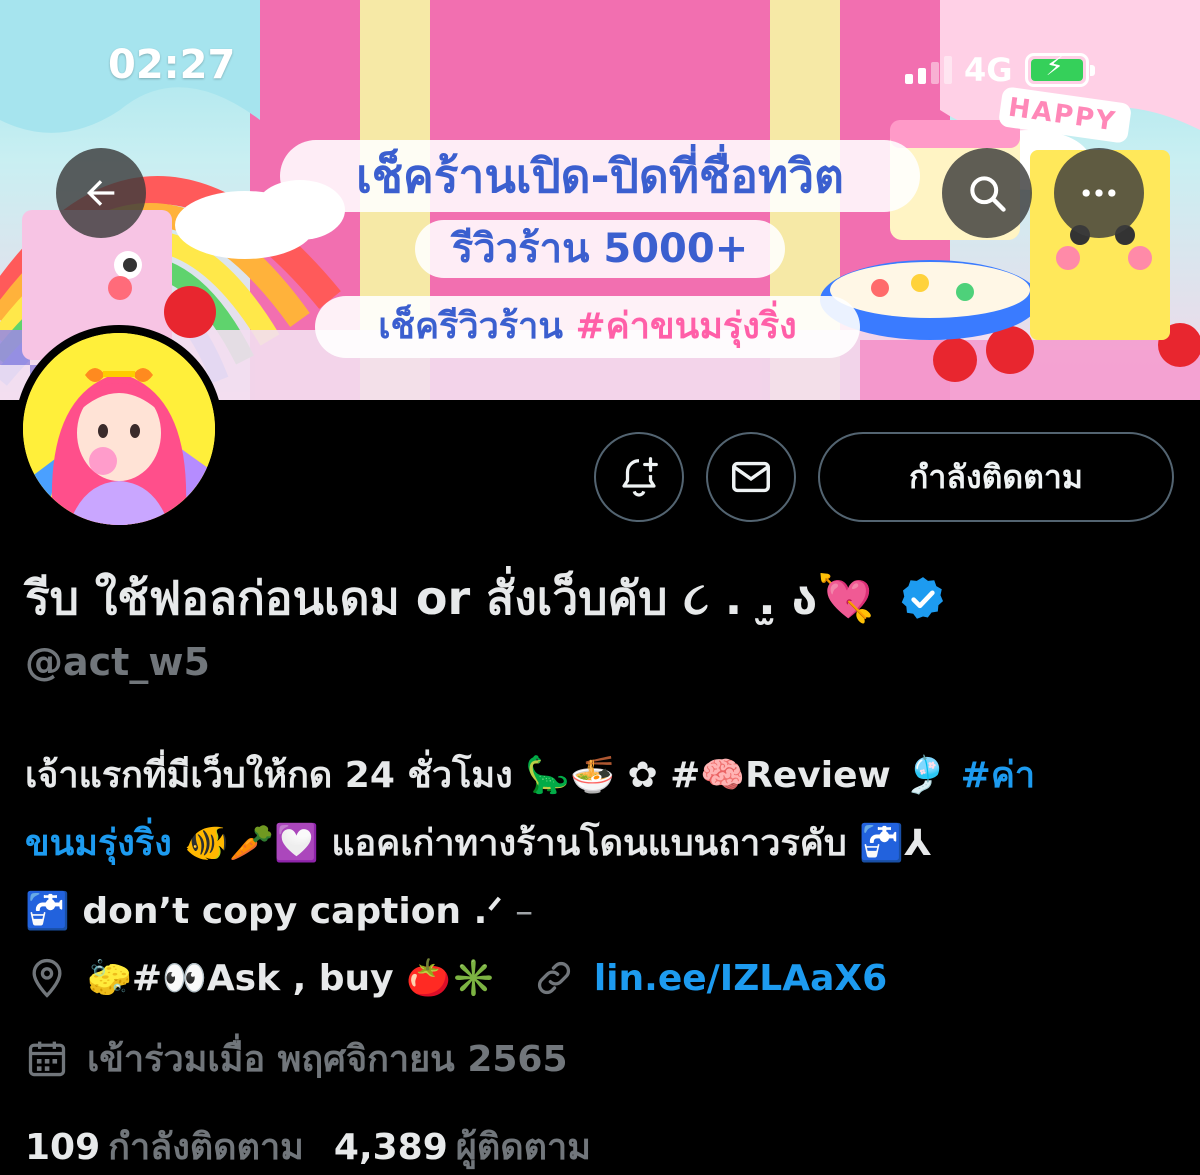  What do you see at coordinates (524, 911) in the screenshot?
I see `bio-text-tail: –` at bounding box center [524, 911].